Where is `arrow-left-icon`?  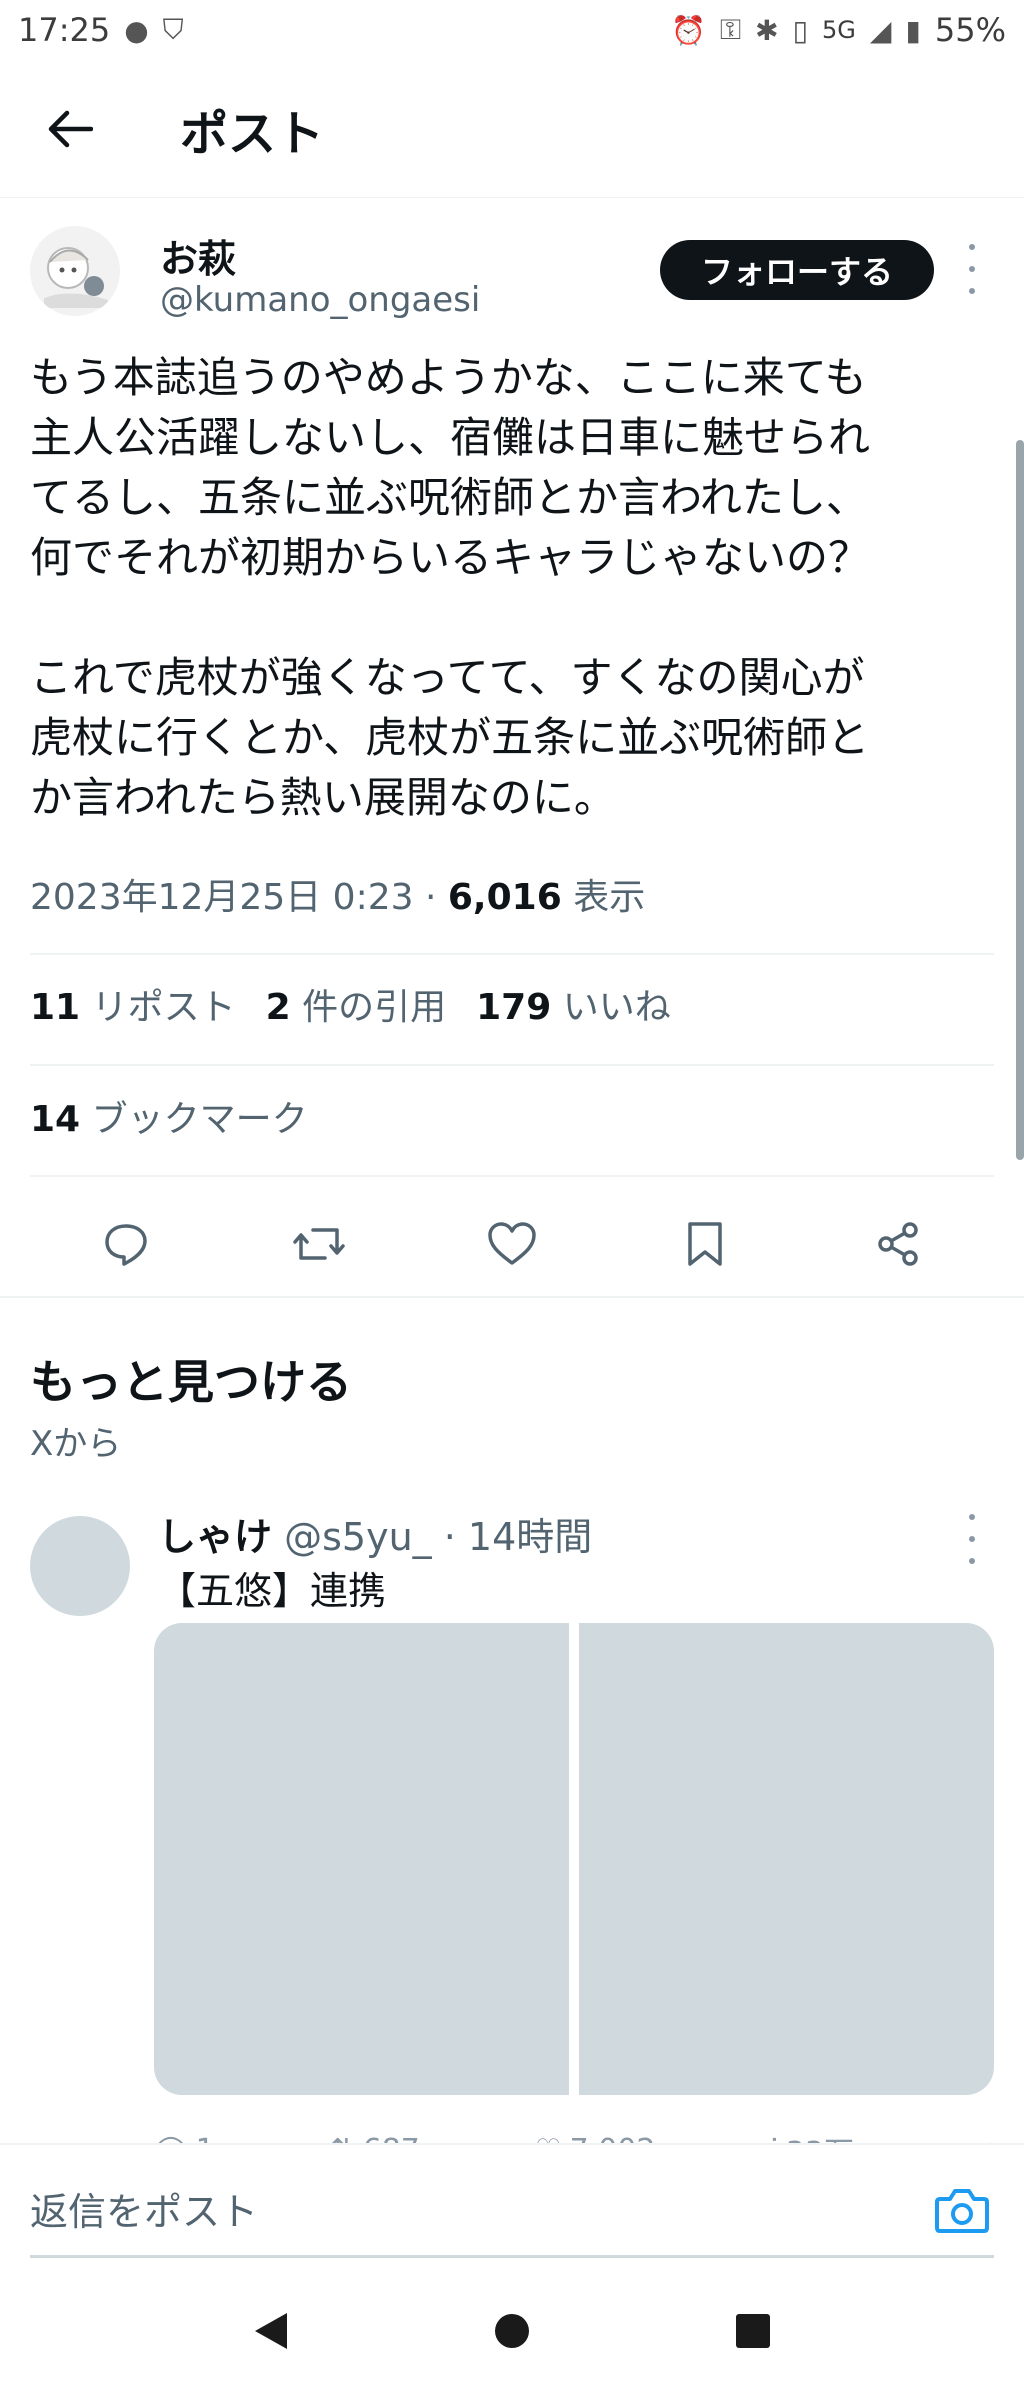
arrow-left-icon is located at coordinates (70, 128).